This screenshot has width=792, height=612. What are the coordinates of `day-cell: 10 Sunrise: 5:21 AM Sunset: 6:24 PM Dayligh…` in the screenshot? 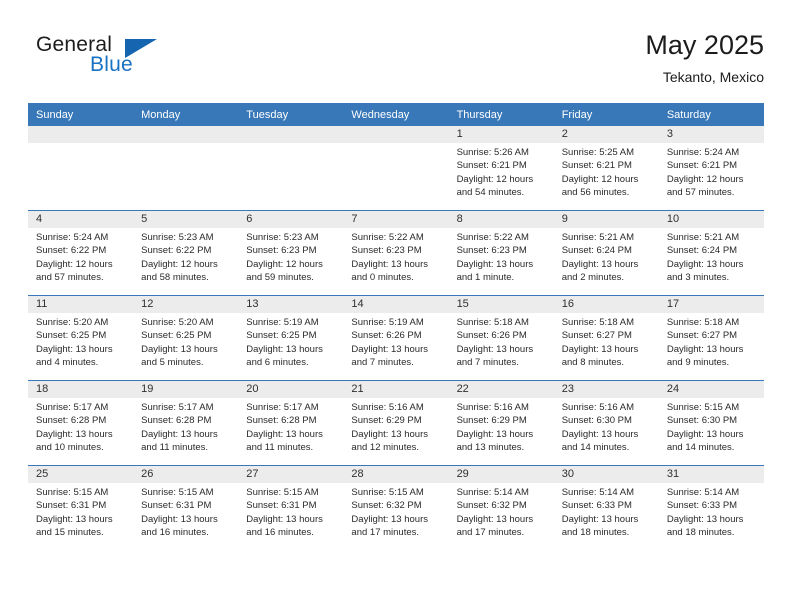 It's located at (711, 253).